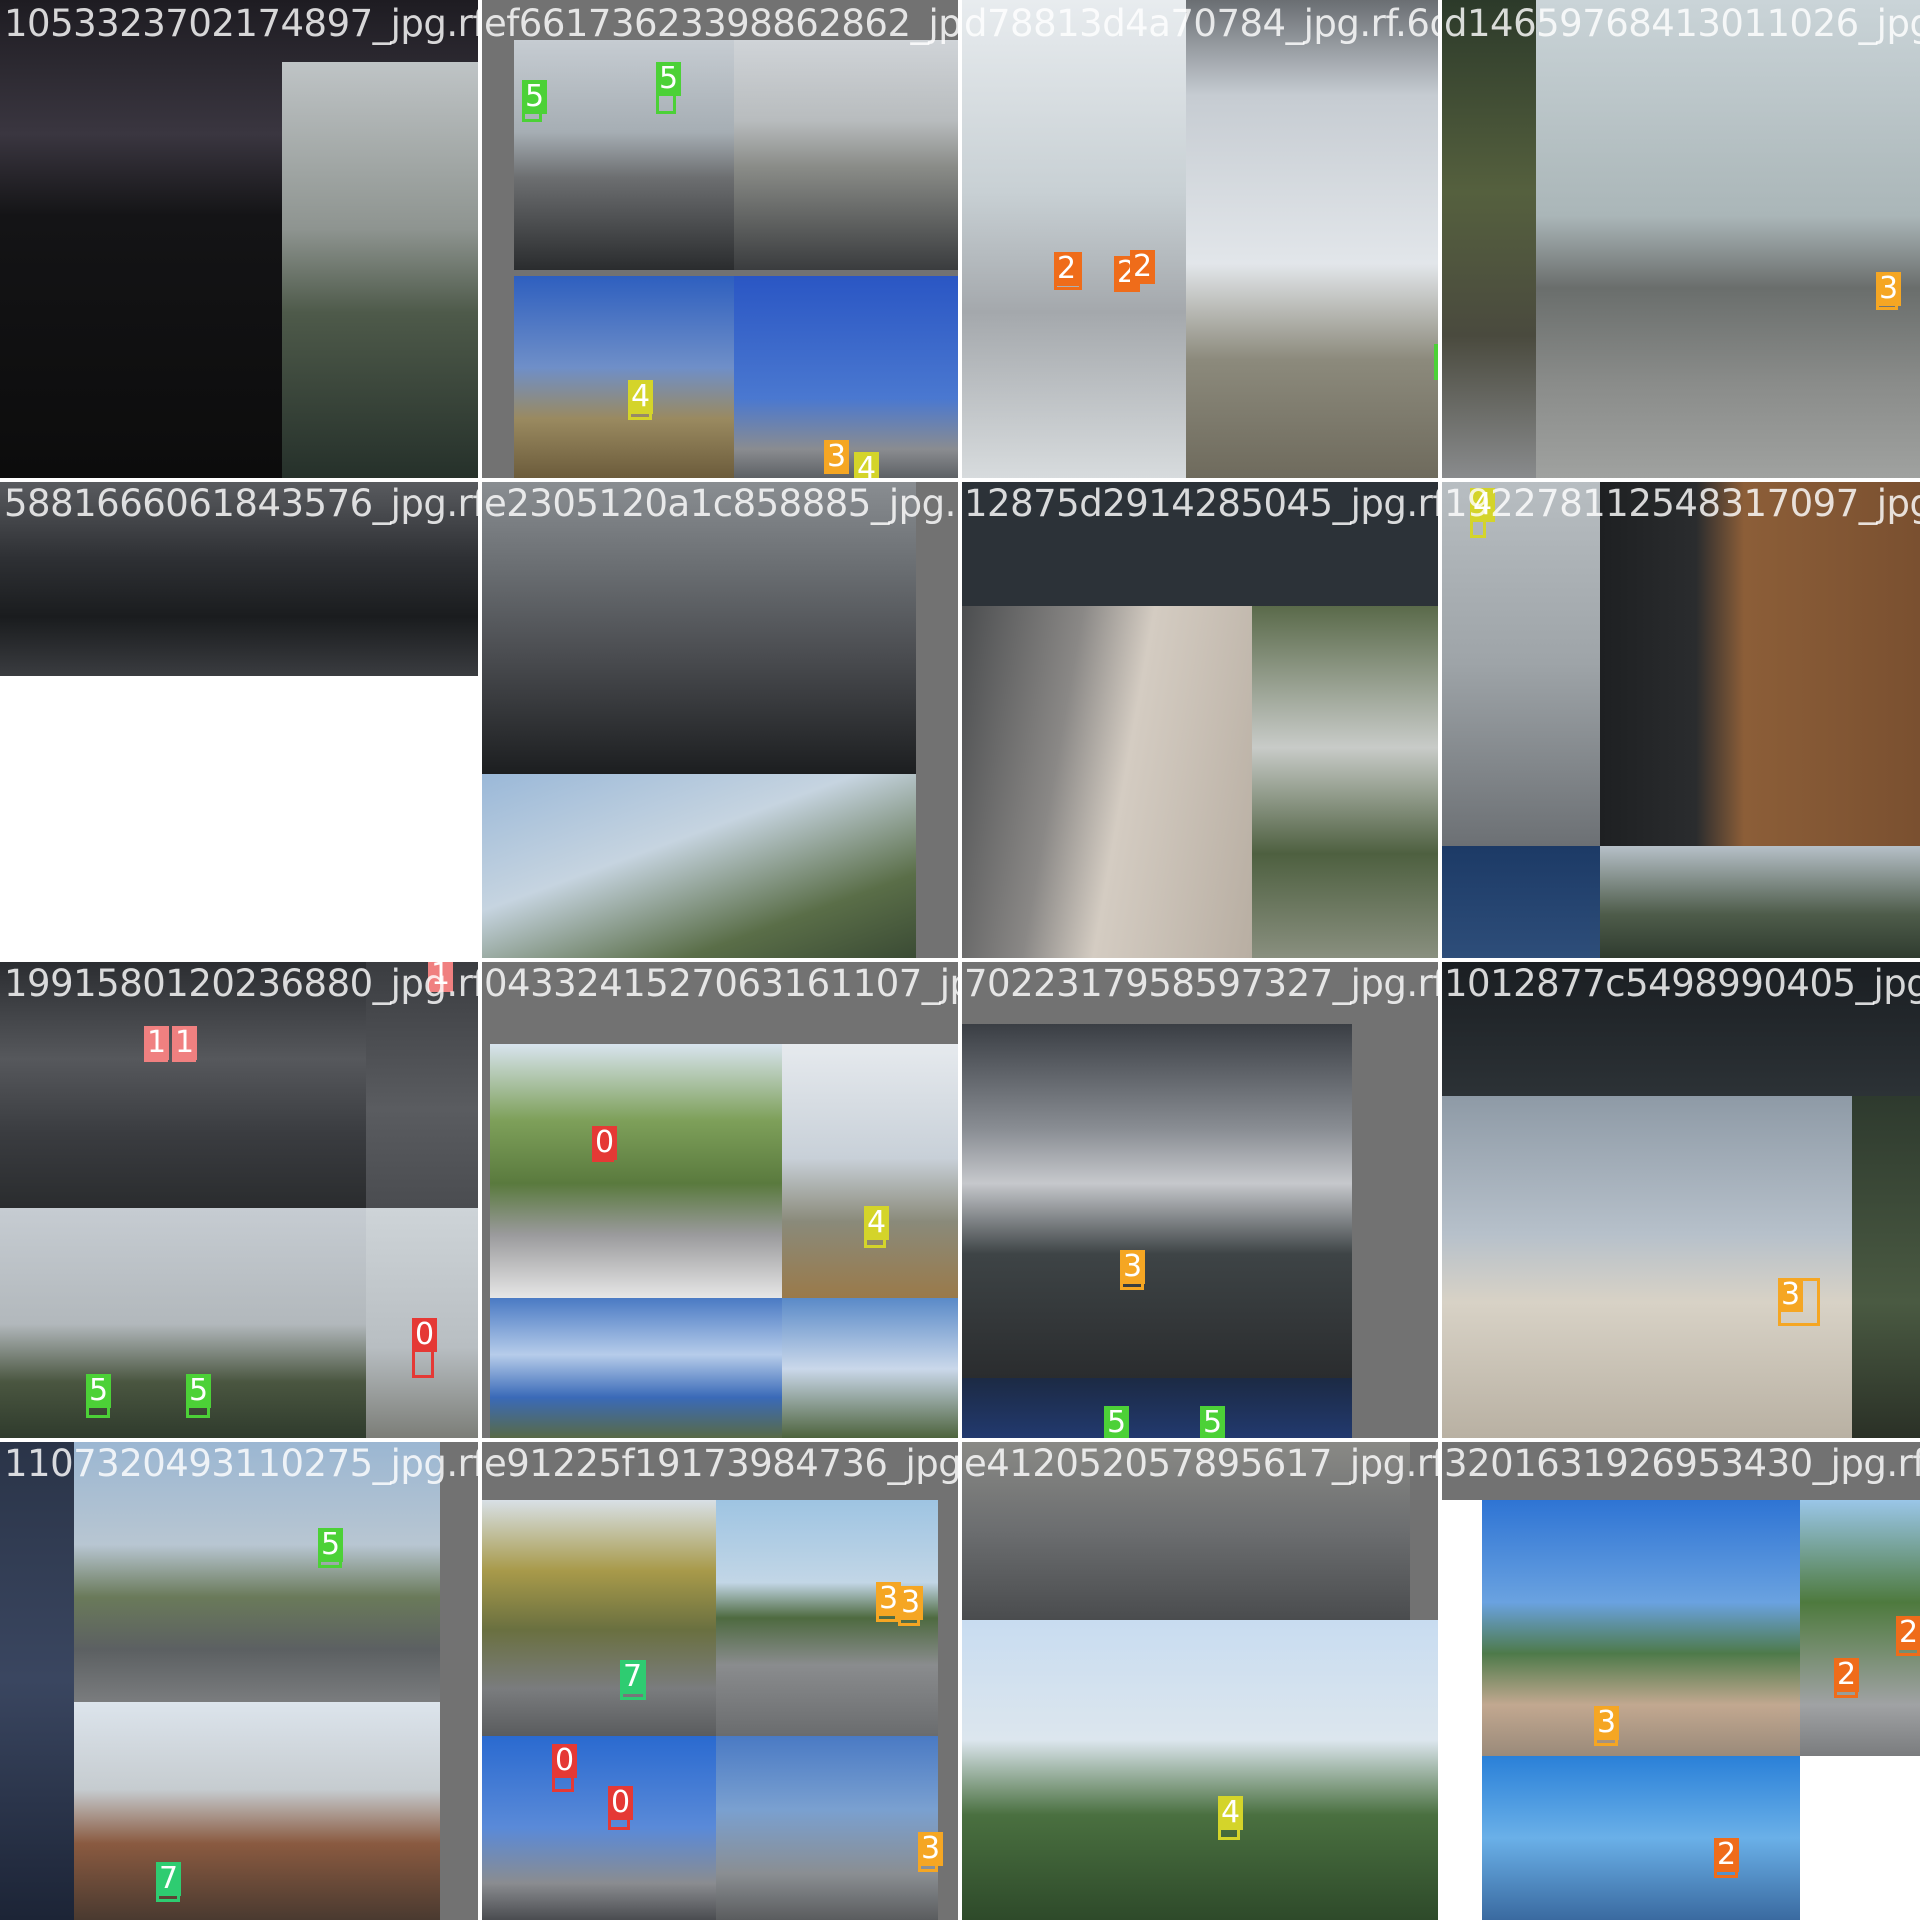  Describe the element at coordinates (1346, 783) in the screenshot. I see `photo-foliage` at that location.